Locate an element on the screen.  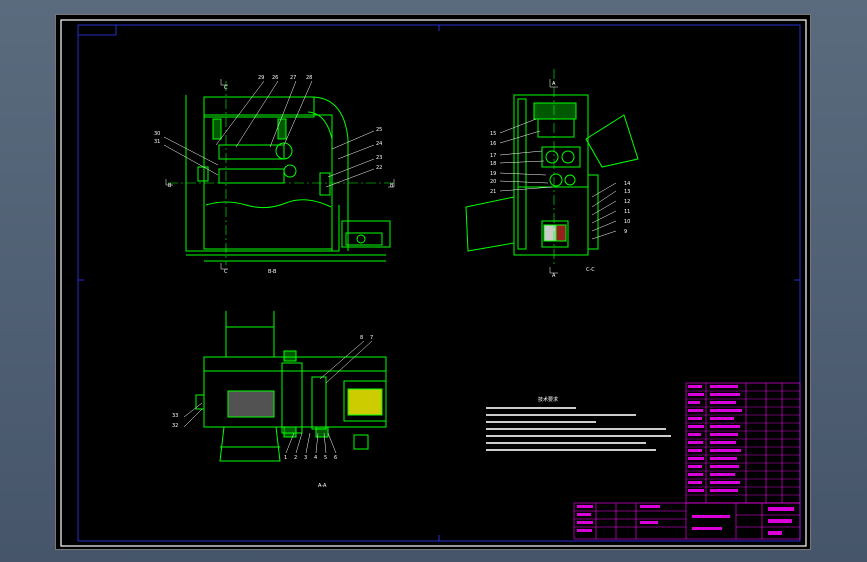
callout-31: 31 is located at coordinates (157, 142).